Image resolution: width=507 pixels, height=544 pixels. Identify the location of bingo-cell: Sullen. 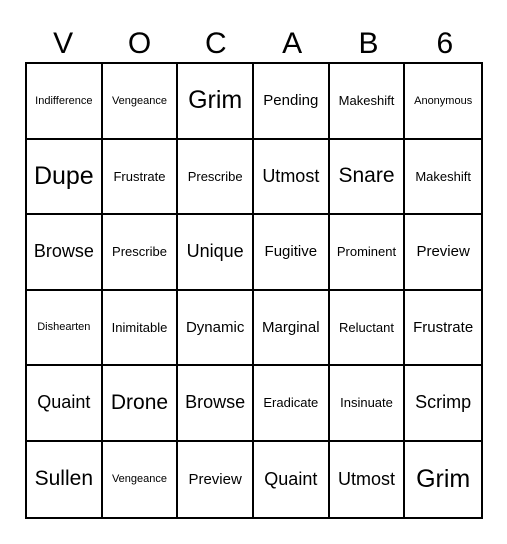
(65, 479).